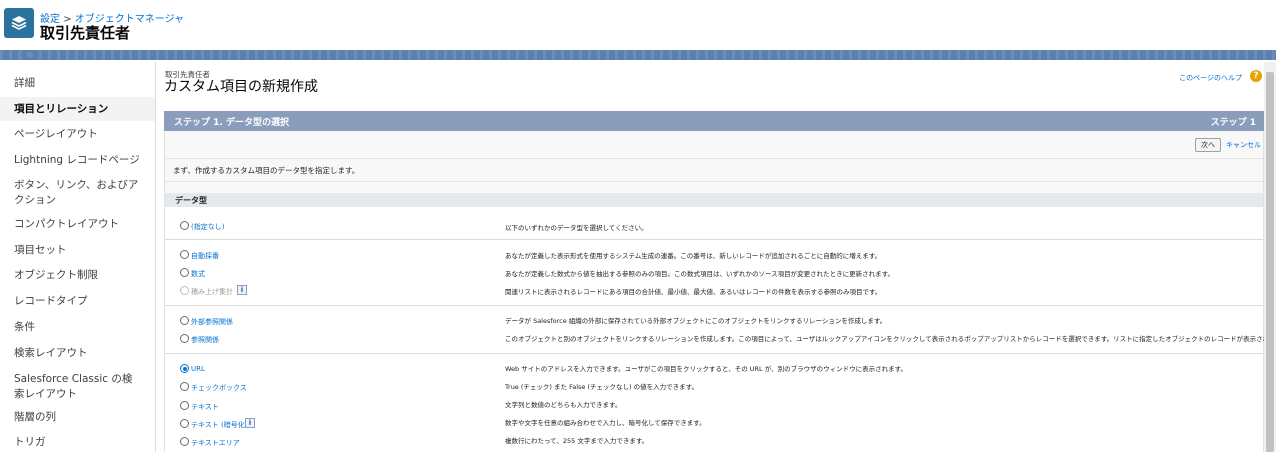 The height and width of the screenshot is (452, 1276). I want to click on next-button: 次へ, so click(1208, 145).